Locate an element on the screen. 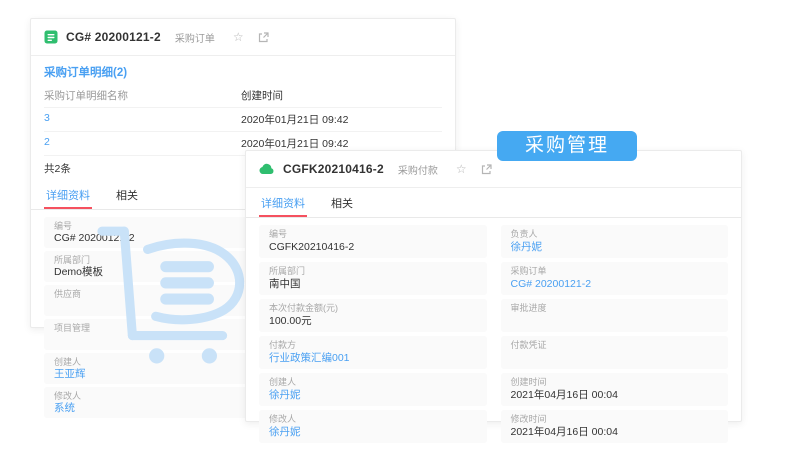  purchase-payment-title: CGFK20210416-2 is located at coordinates (333, 169).